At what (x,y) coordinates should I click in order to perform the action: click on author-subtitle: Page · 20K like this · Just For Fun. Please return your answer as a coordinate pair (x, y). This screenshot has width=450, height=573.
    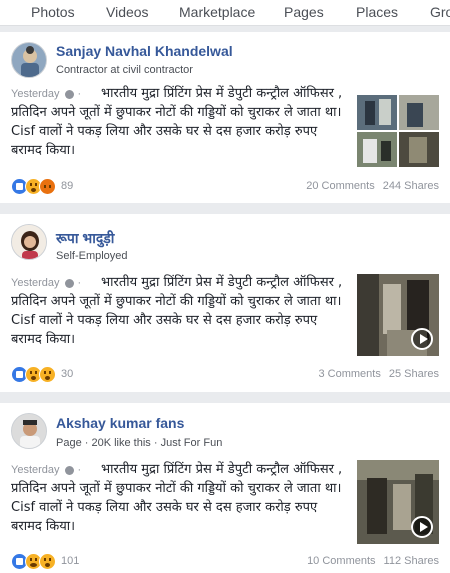
    Looking at the image, I should click on (139, 443).